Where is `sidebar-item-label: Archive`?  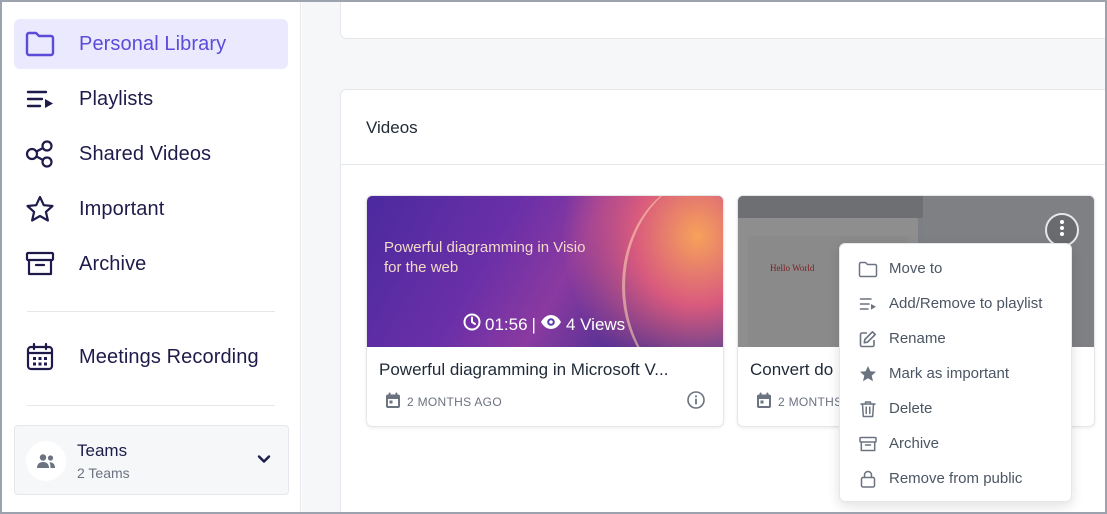
sidebar-item-label: Archive is located at coordinates (113, 263).